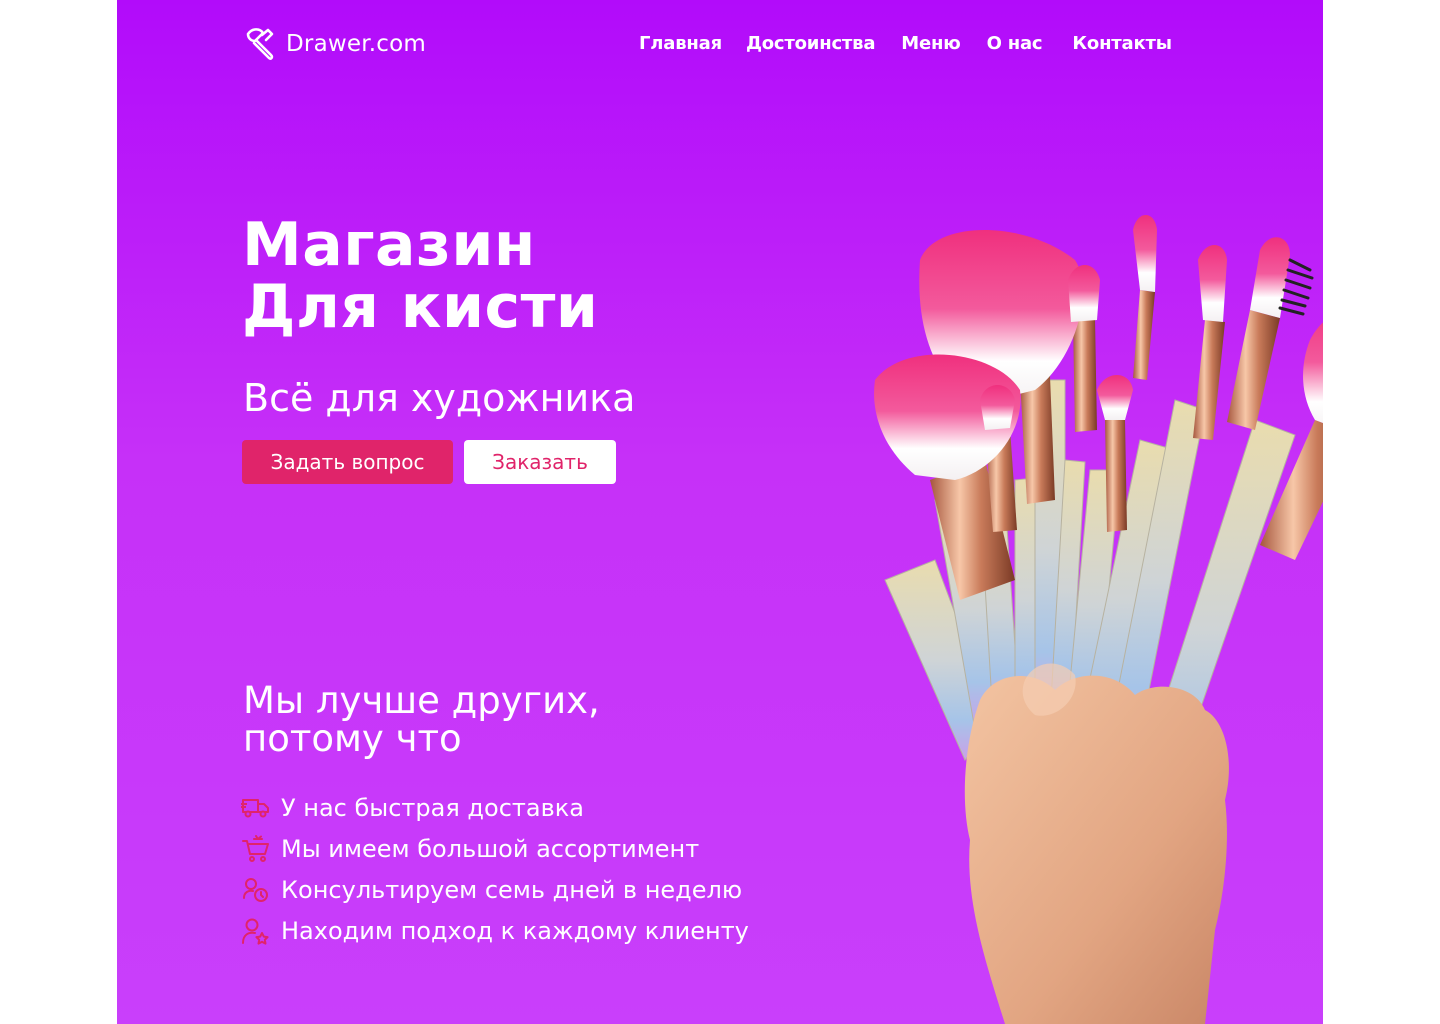 Image resolution: width=1440 pixels, height=1024 pixels. Describe the element at coordinates (540, 462) in the screenshot. I see `order-button: Заказать` at that location.